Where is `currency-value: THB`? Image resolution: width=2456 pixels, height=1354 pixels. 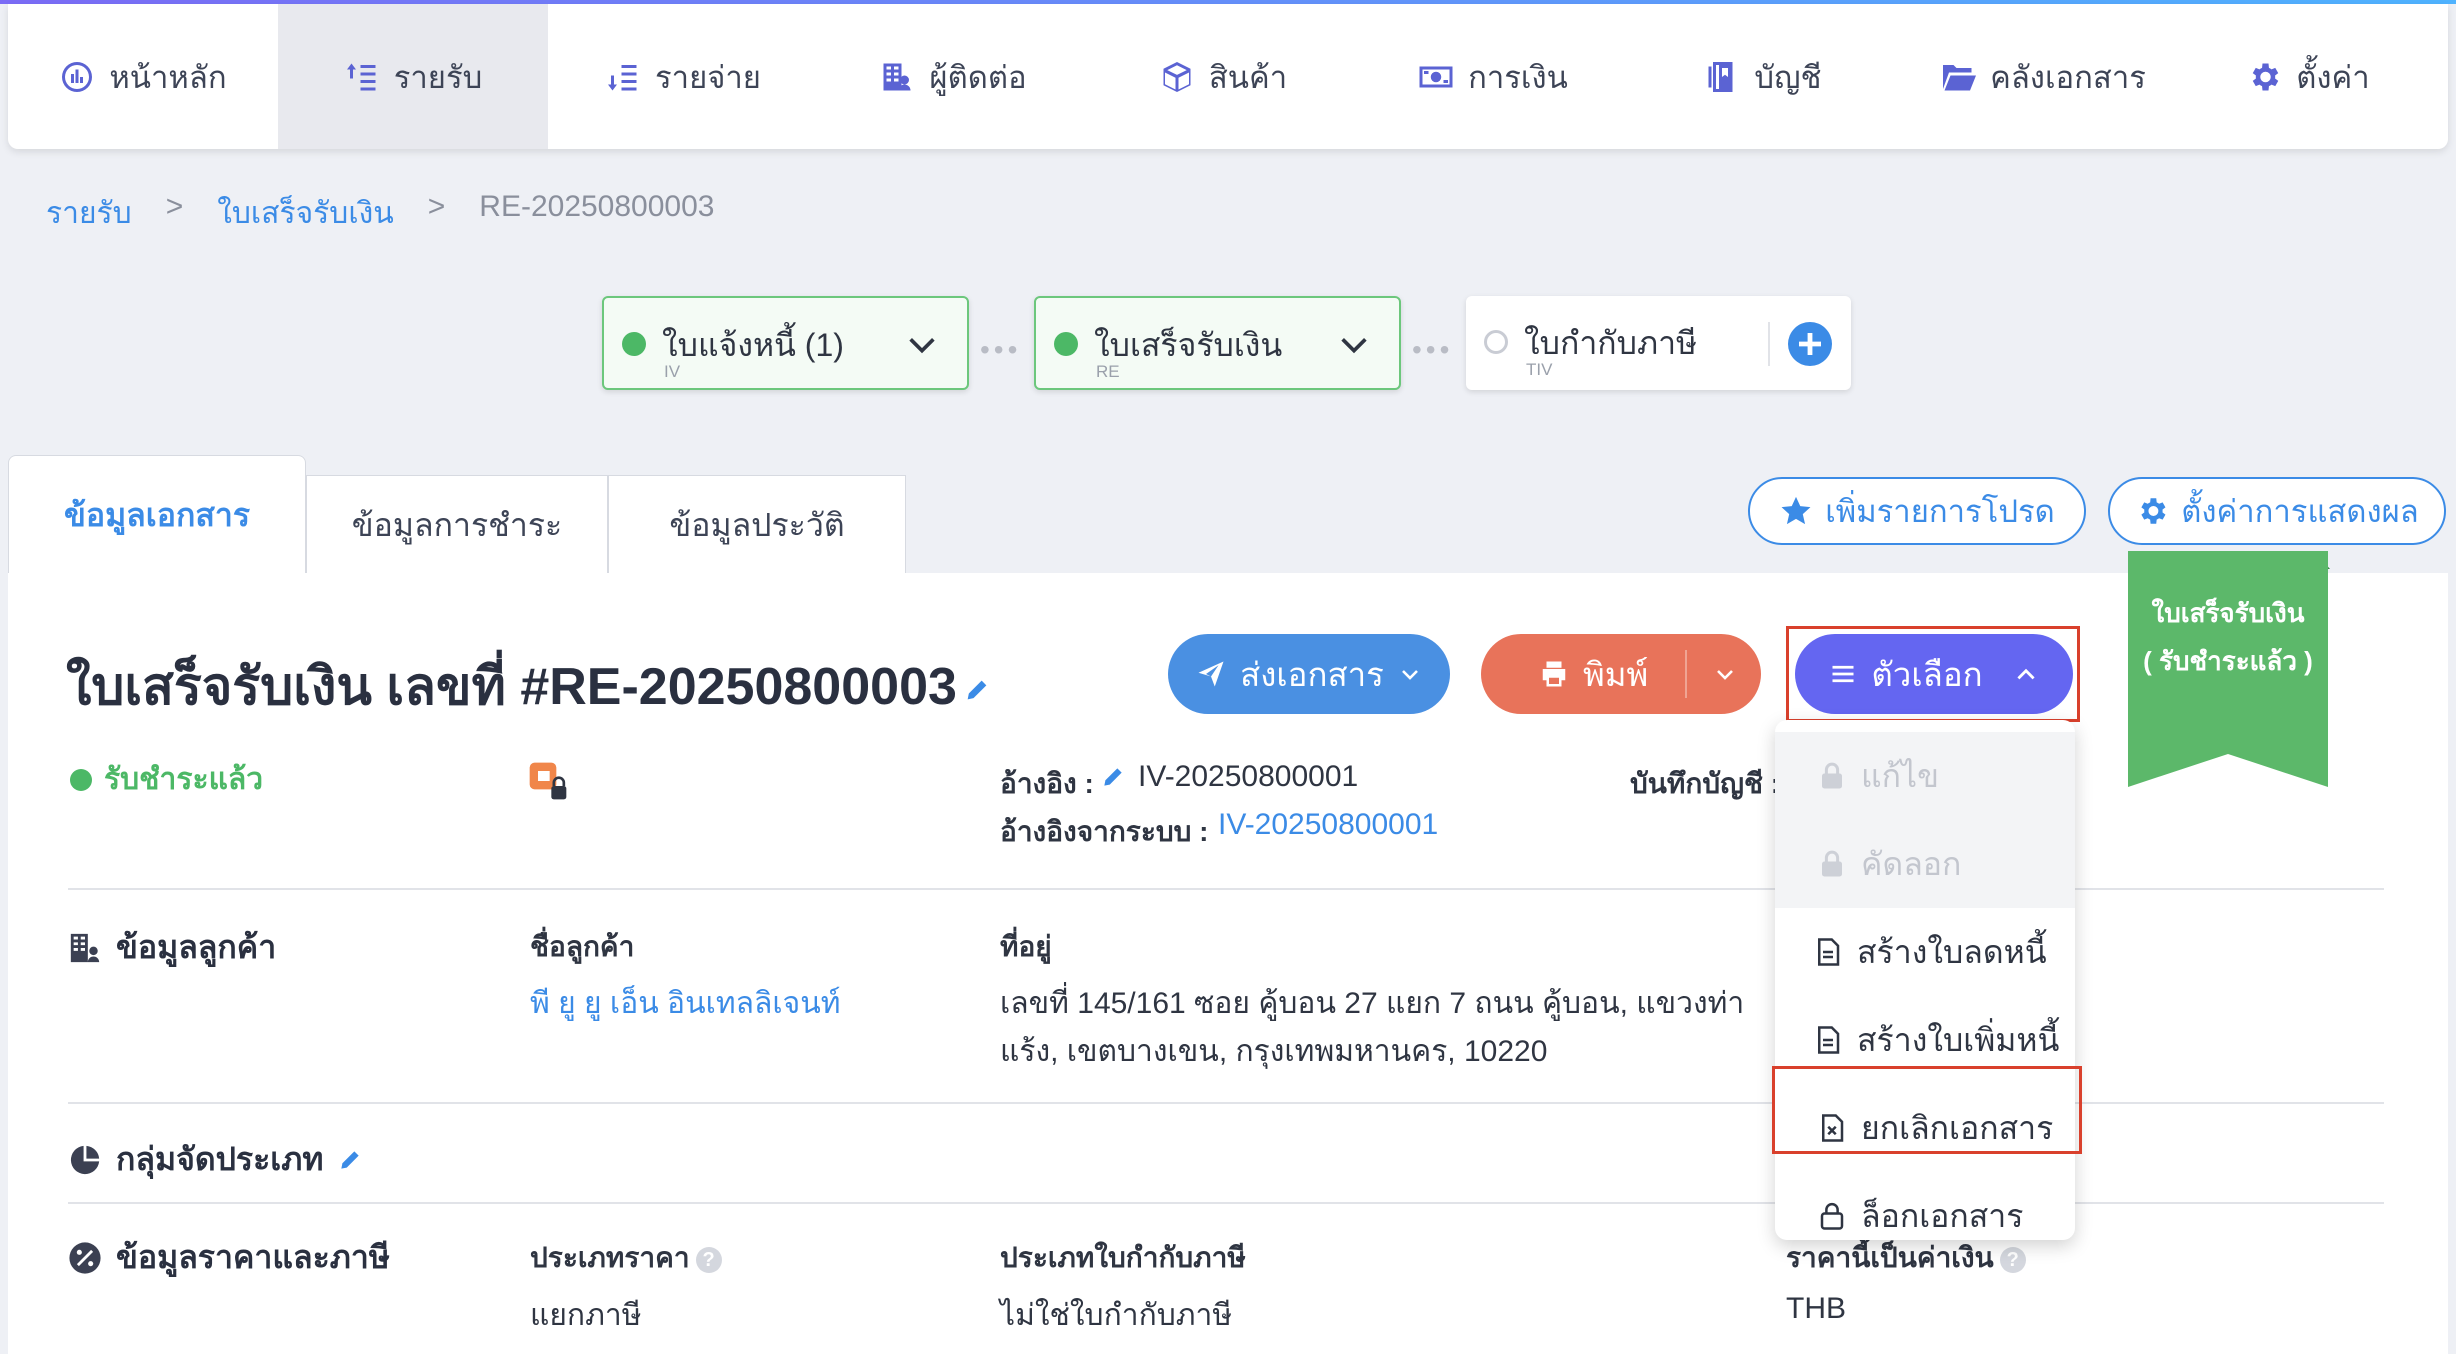
currency-value: THB is located at coordinates (1816, 1308).